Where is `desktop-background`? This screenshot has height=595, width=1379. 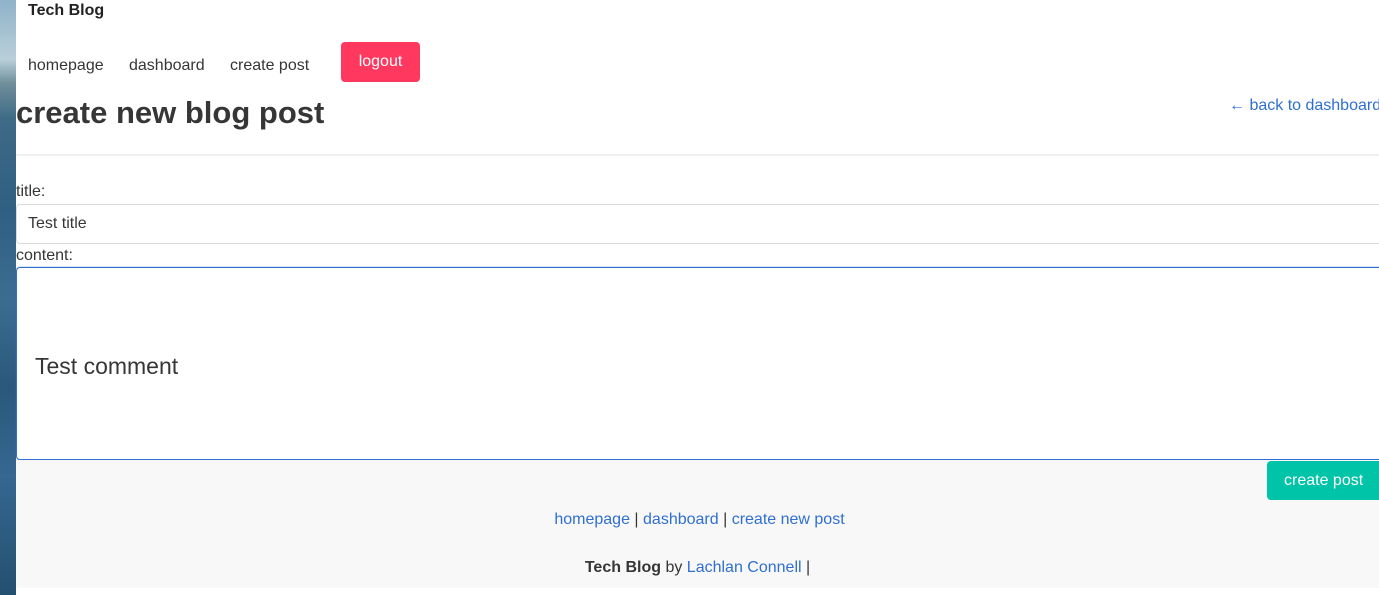
desktop-background is located at coordinates (8, 297).